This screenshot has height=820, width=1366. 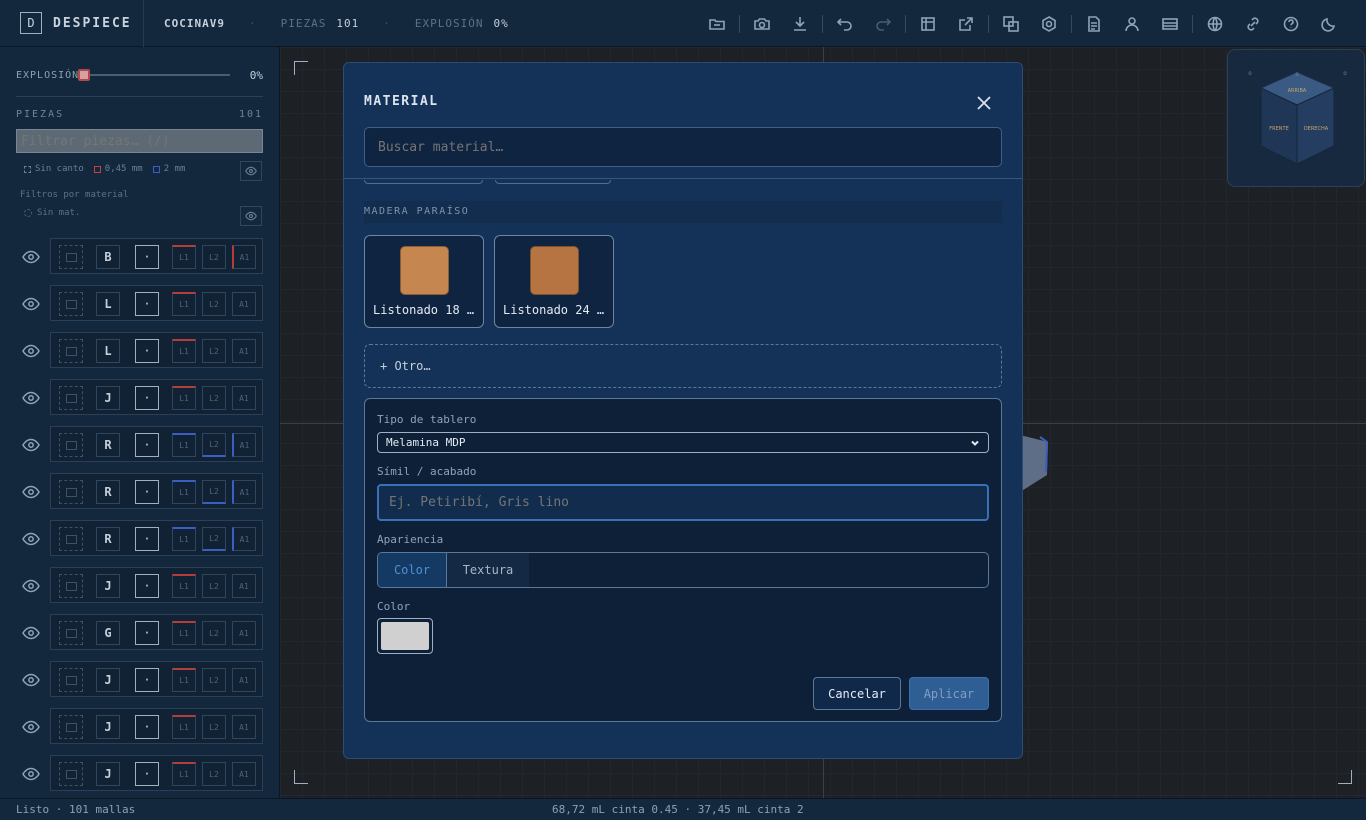 What do you see at coordinates (1253, 24) in the screenshot?
I see `link-icon` at bounding box center [1253, 24].